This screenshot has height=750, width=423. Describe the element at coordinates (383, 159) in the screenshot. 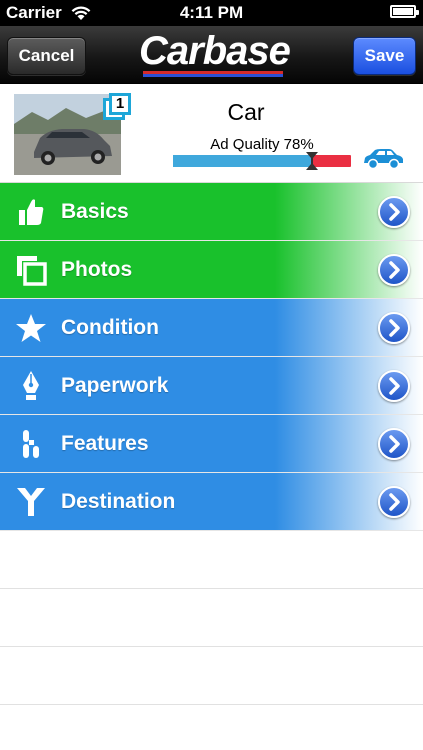

I see `car-icon` at that location.